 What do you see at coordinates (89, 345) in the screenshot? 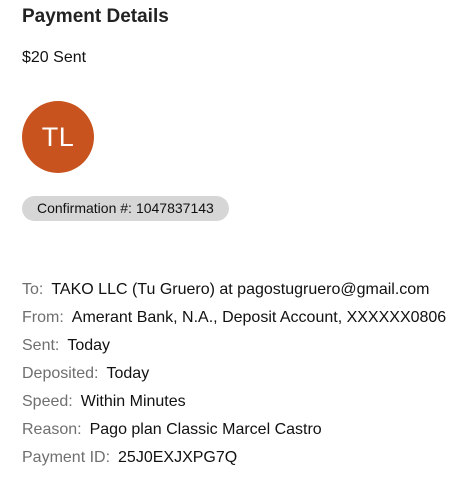
I see `detail-value-sent: Today` at bounding box center [89, 345].